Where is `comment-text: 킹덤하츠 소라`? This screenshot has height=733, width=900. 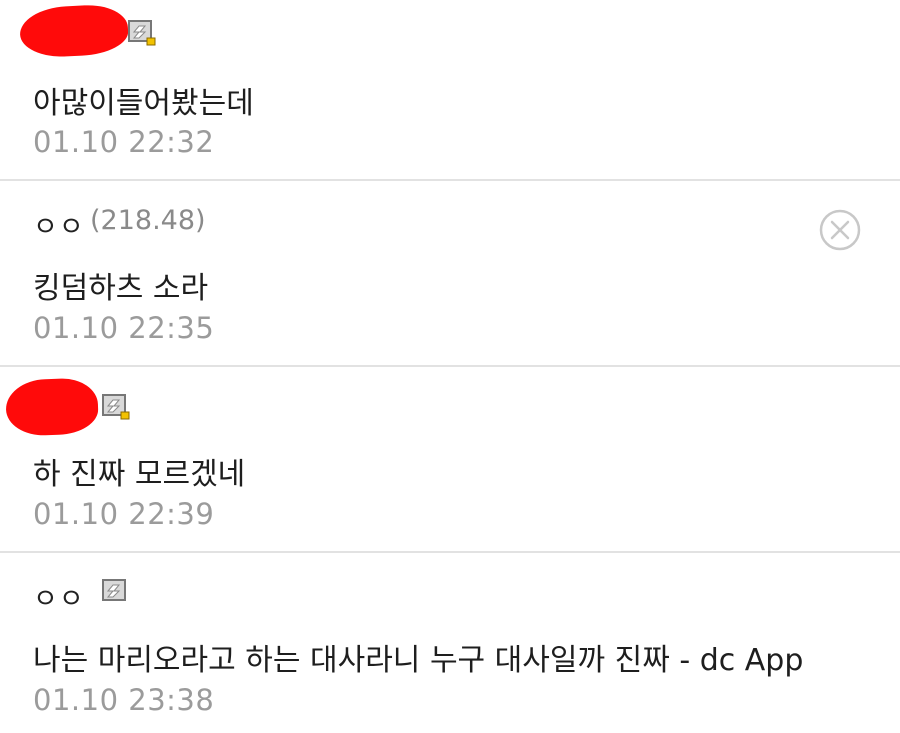 comment-text: 킹덤하츠 소라 is located at coordinates (121, 288).